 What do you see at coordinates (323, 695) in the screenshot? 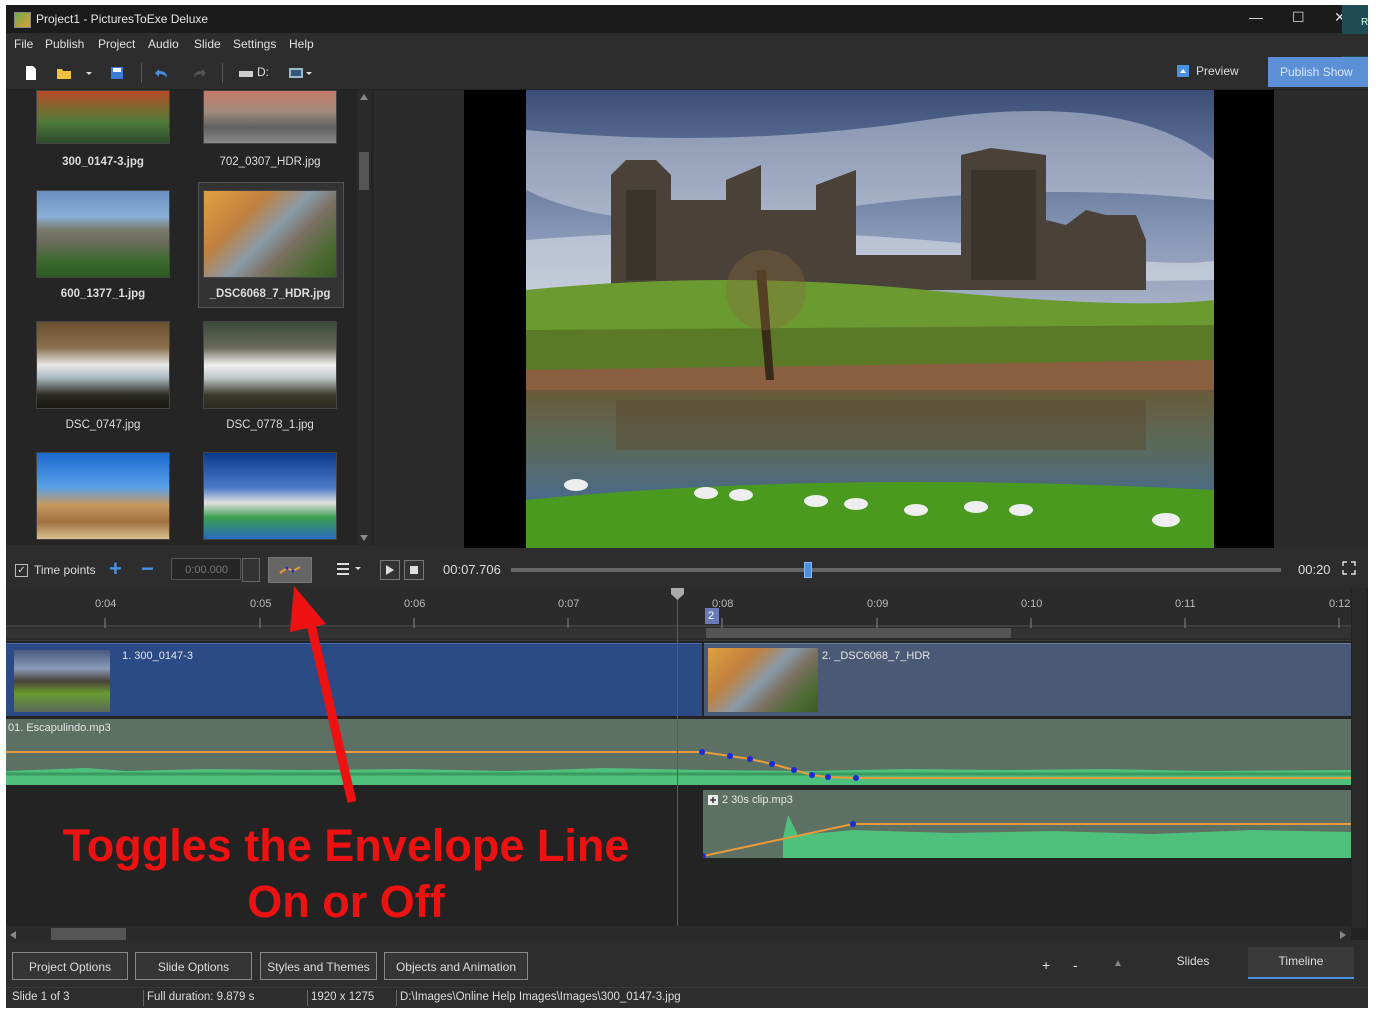
I see `annotation-arrow` at bounding box center [323, 695].